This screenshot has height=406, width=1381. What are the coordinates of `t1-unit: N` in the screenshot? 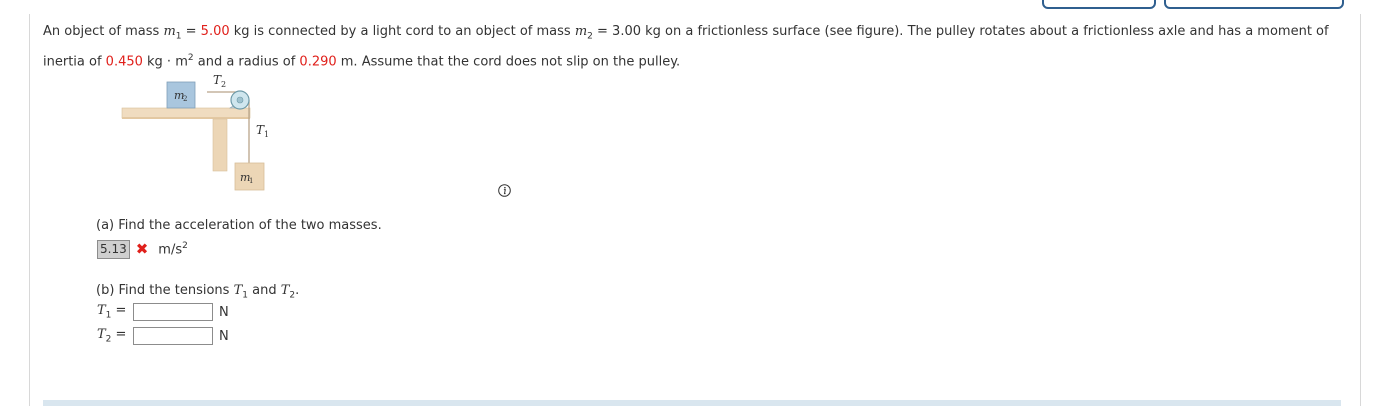 It's located at (224, 312).